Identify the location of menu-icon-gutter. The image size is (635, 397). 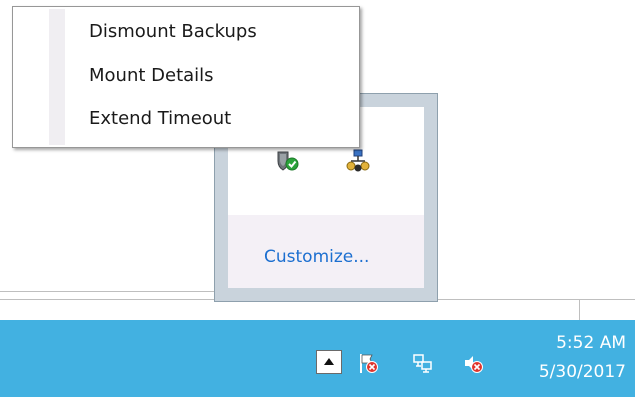
(57, 77).